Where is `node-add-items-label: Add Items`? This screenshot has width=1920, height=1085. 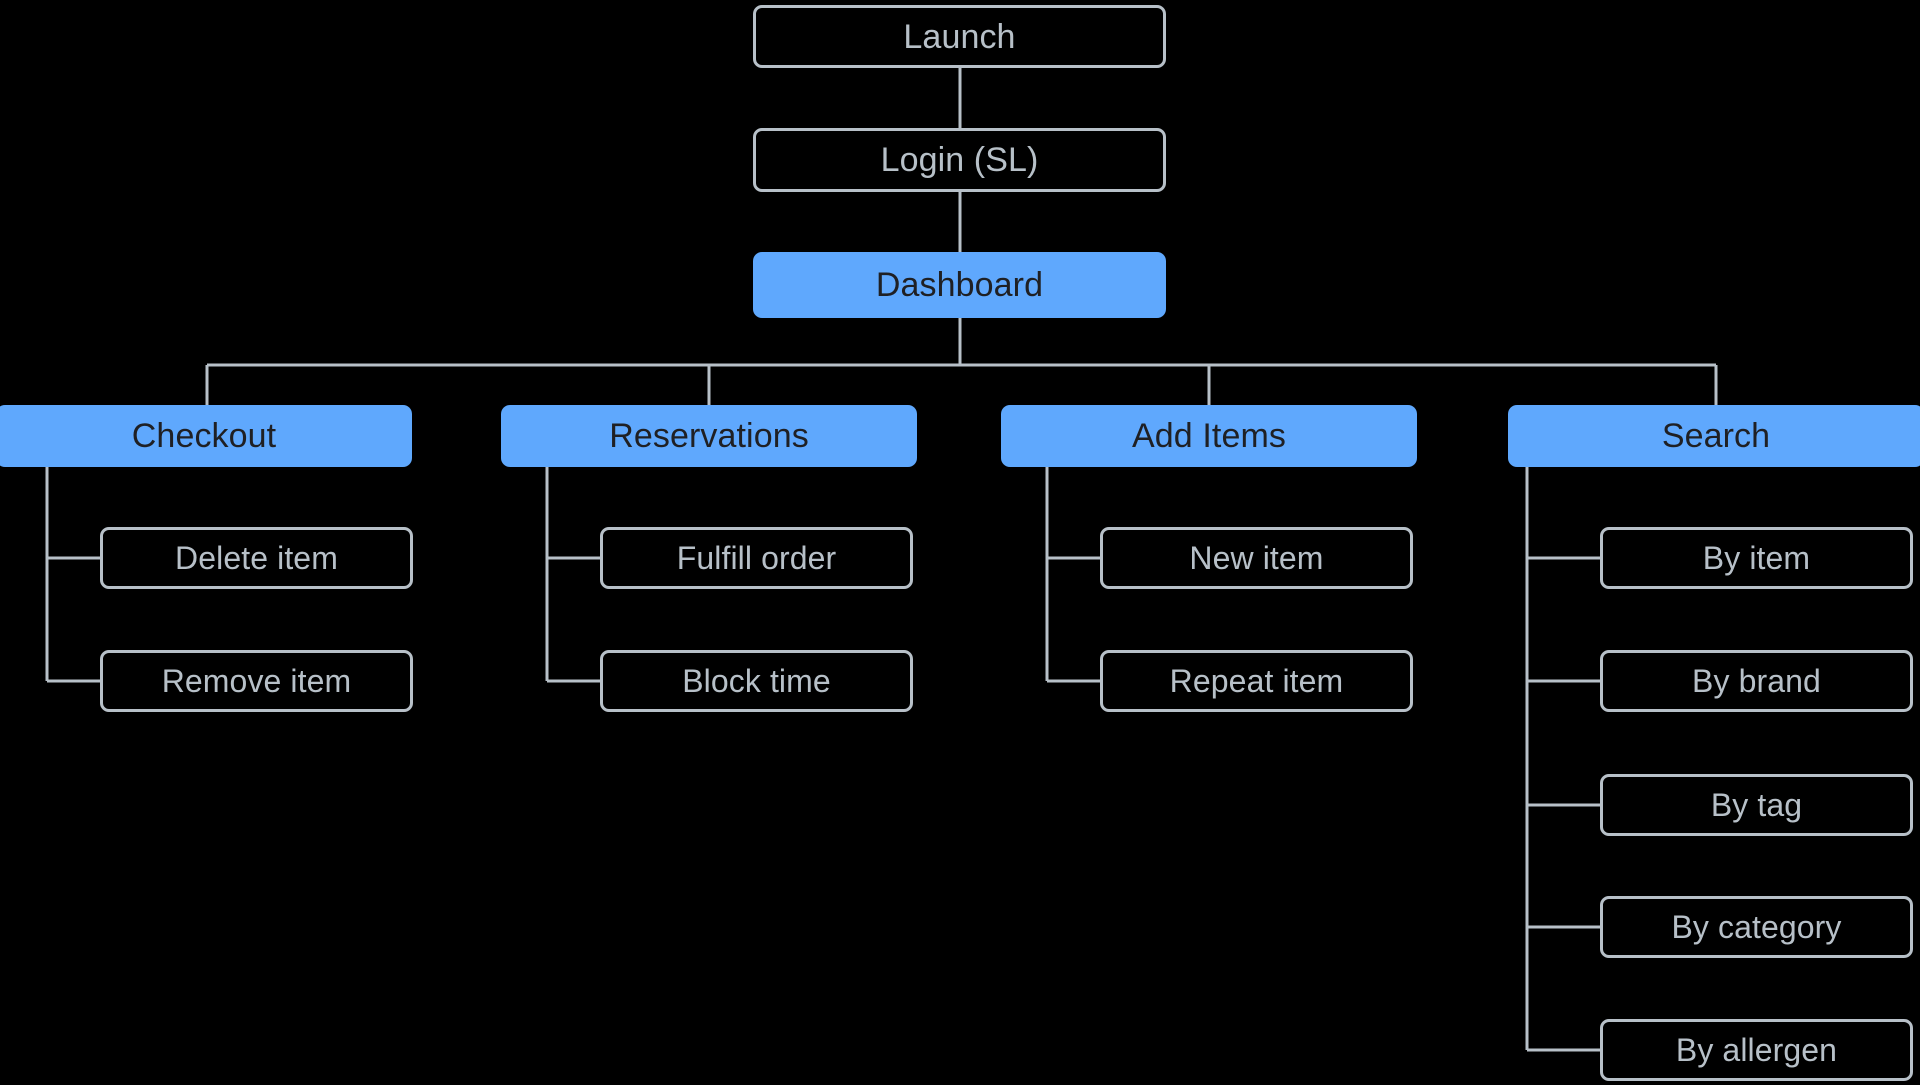
node-add-items-label: Add Items is located at coordinates (1209, 436).